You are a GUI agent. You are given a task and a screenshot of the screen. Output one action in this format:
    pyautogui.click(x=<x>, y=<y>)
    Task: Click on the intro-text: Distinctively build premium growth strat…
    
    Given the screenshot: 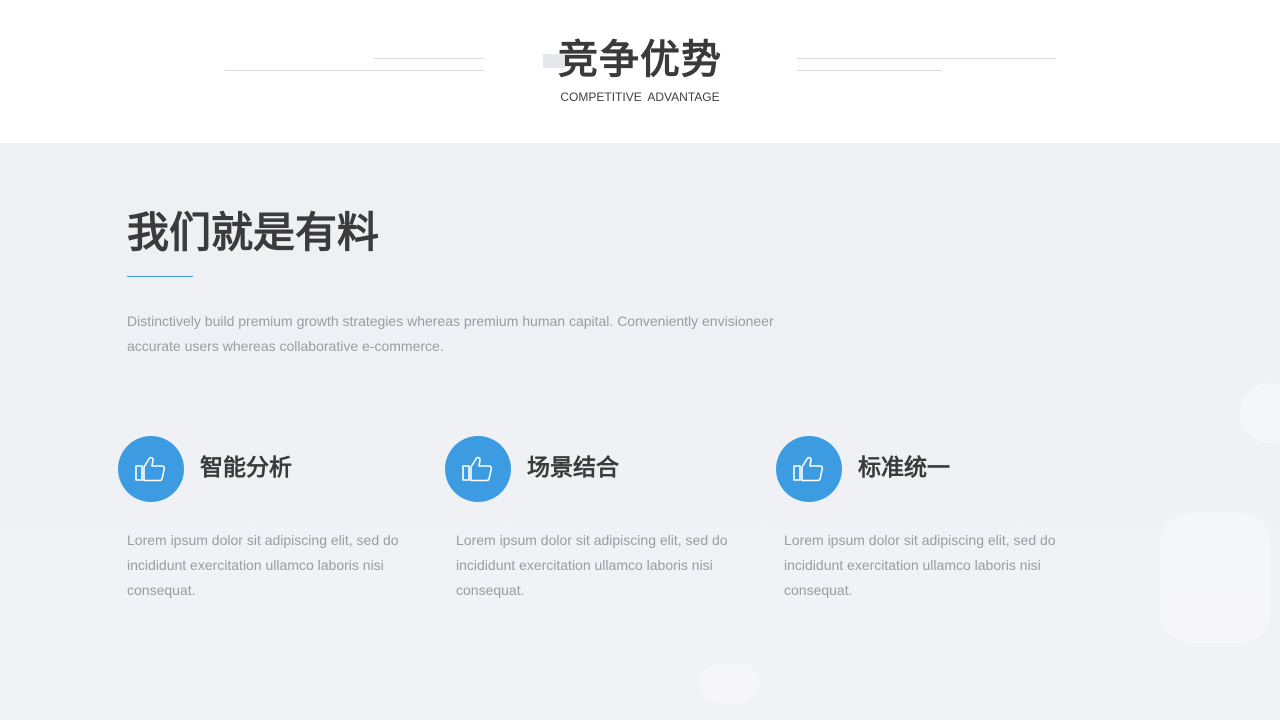 What is the action you would take?
    pyautogui.click(x=450, y=333)
    